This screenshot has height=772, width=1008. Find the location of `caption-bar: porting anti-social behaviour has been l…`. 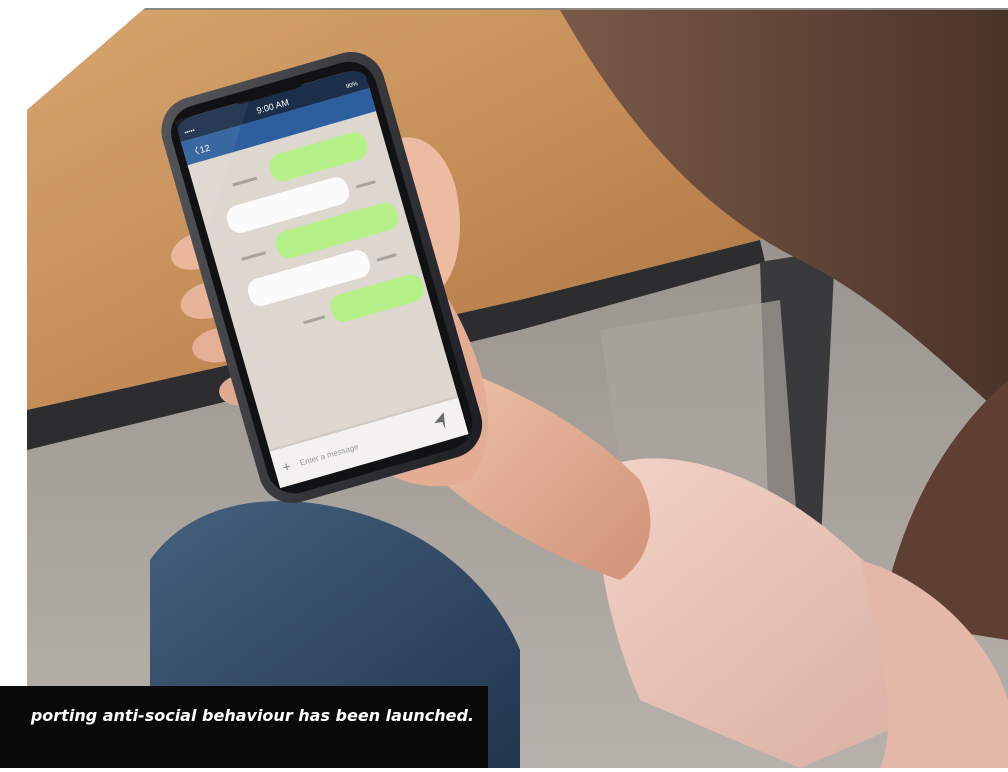

caption-bar: porting anti-social behaviour has been l… is located at coordinates (244, 727).